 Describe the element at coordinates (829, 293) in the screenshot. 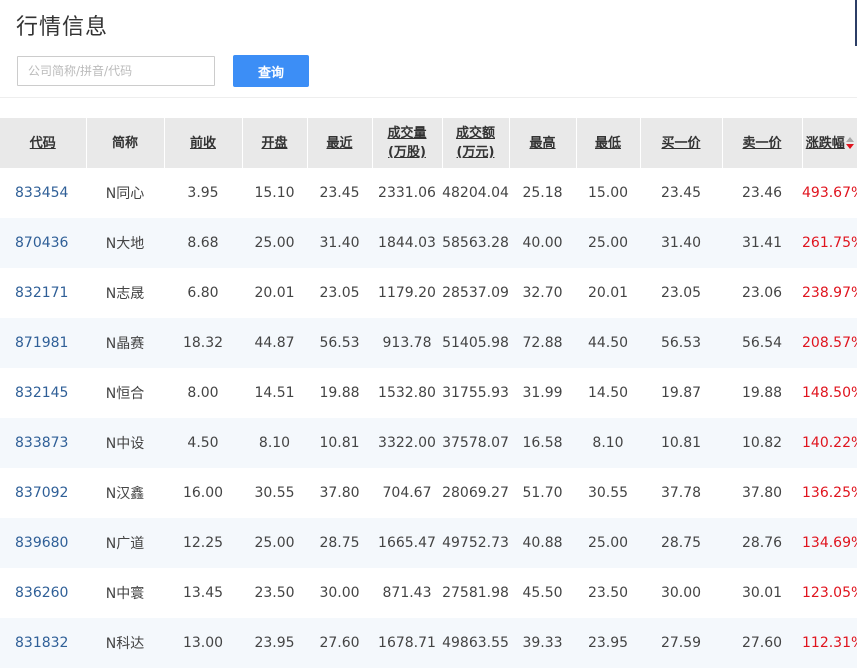

I see `cell-change-pct: 238.97%` at that location.